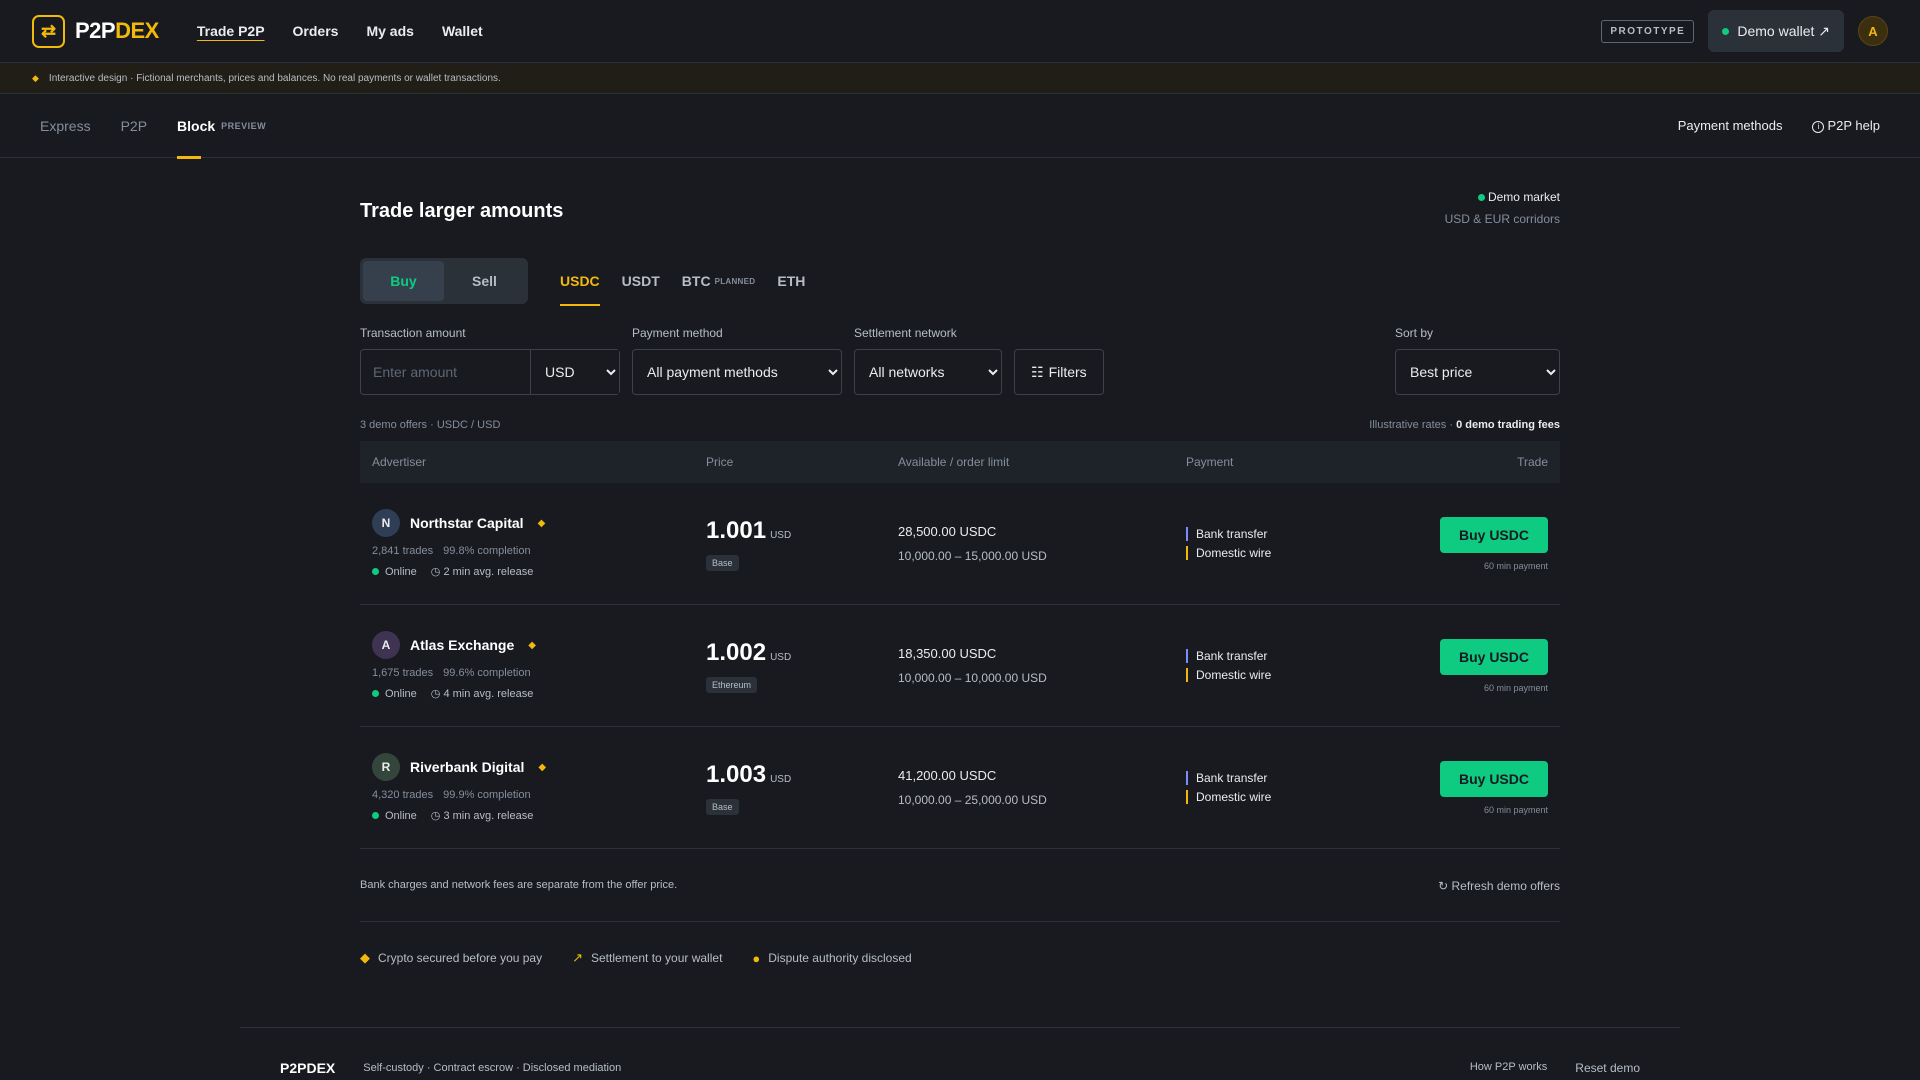 This screenshot has width=1920, height=1080. What do you see at coordinates (1059, 372) in the screenshot?
I see `filters-button: ☷ Filters` at bounding box center [1059, 372].